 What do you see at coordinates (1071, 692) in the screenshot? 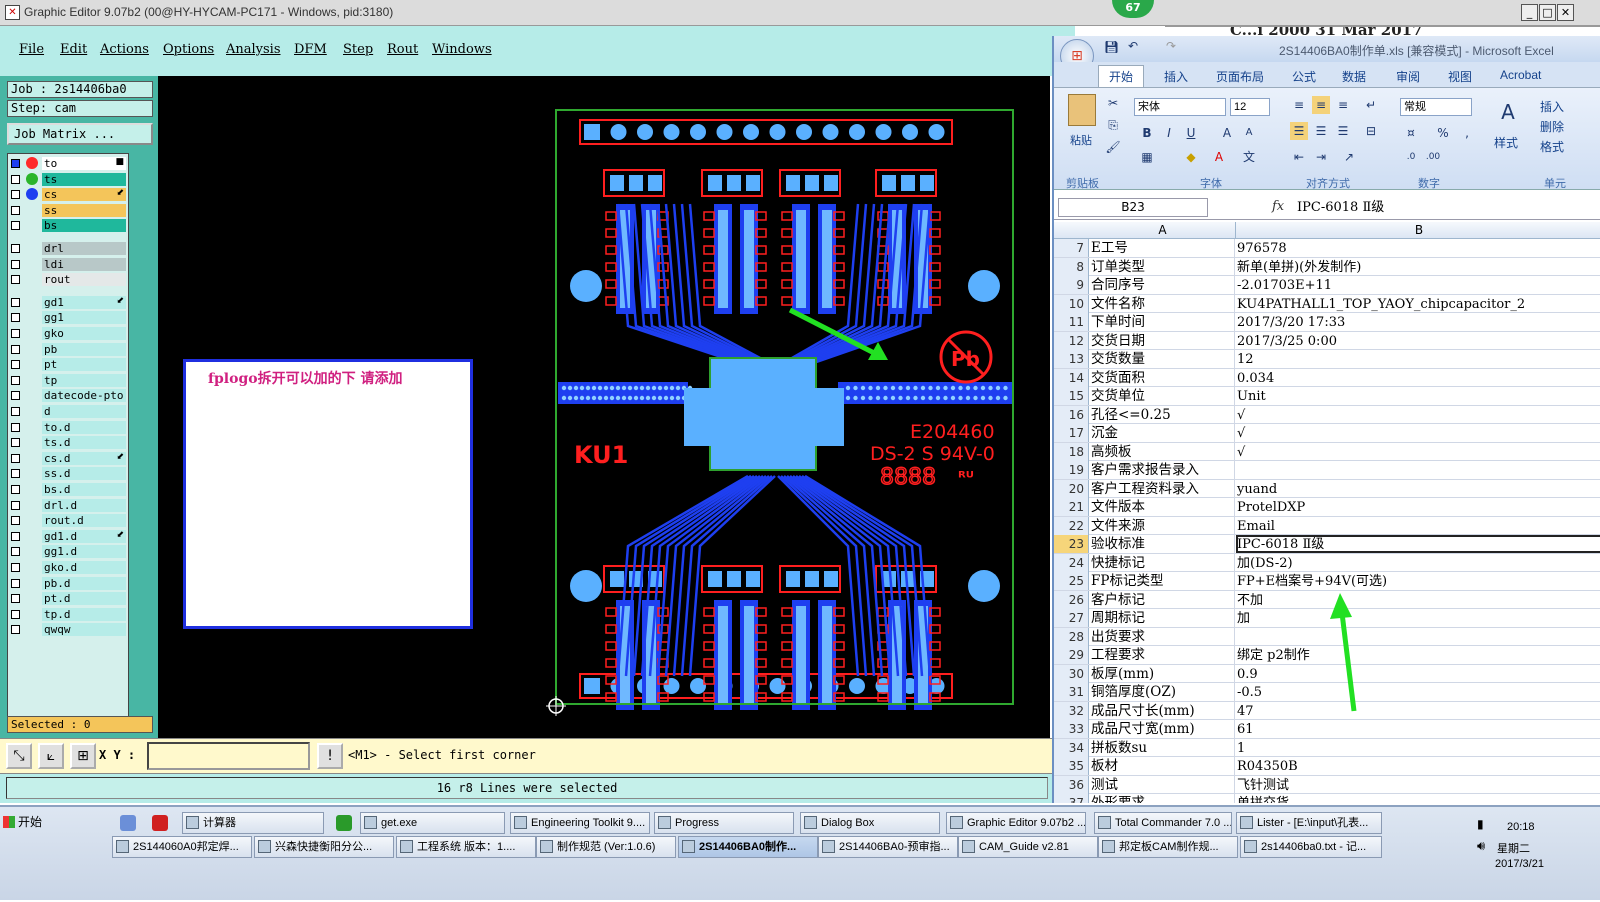
I see `row-header: 31` at bounding box center [1071, 692].